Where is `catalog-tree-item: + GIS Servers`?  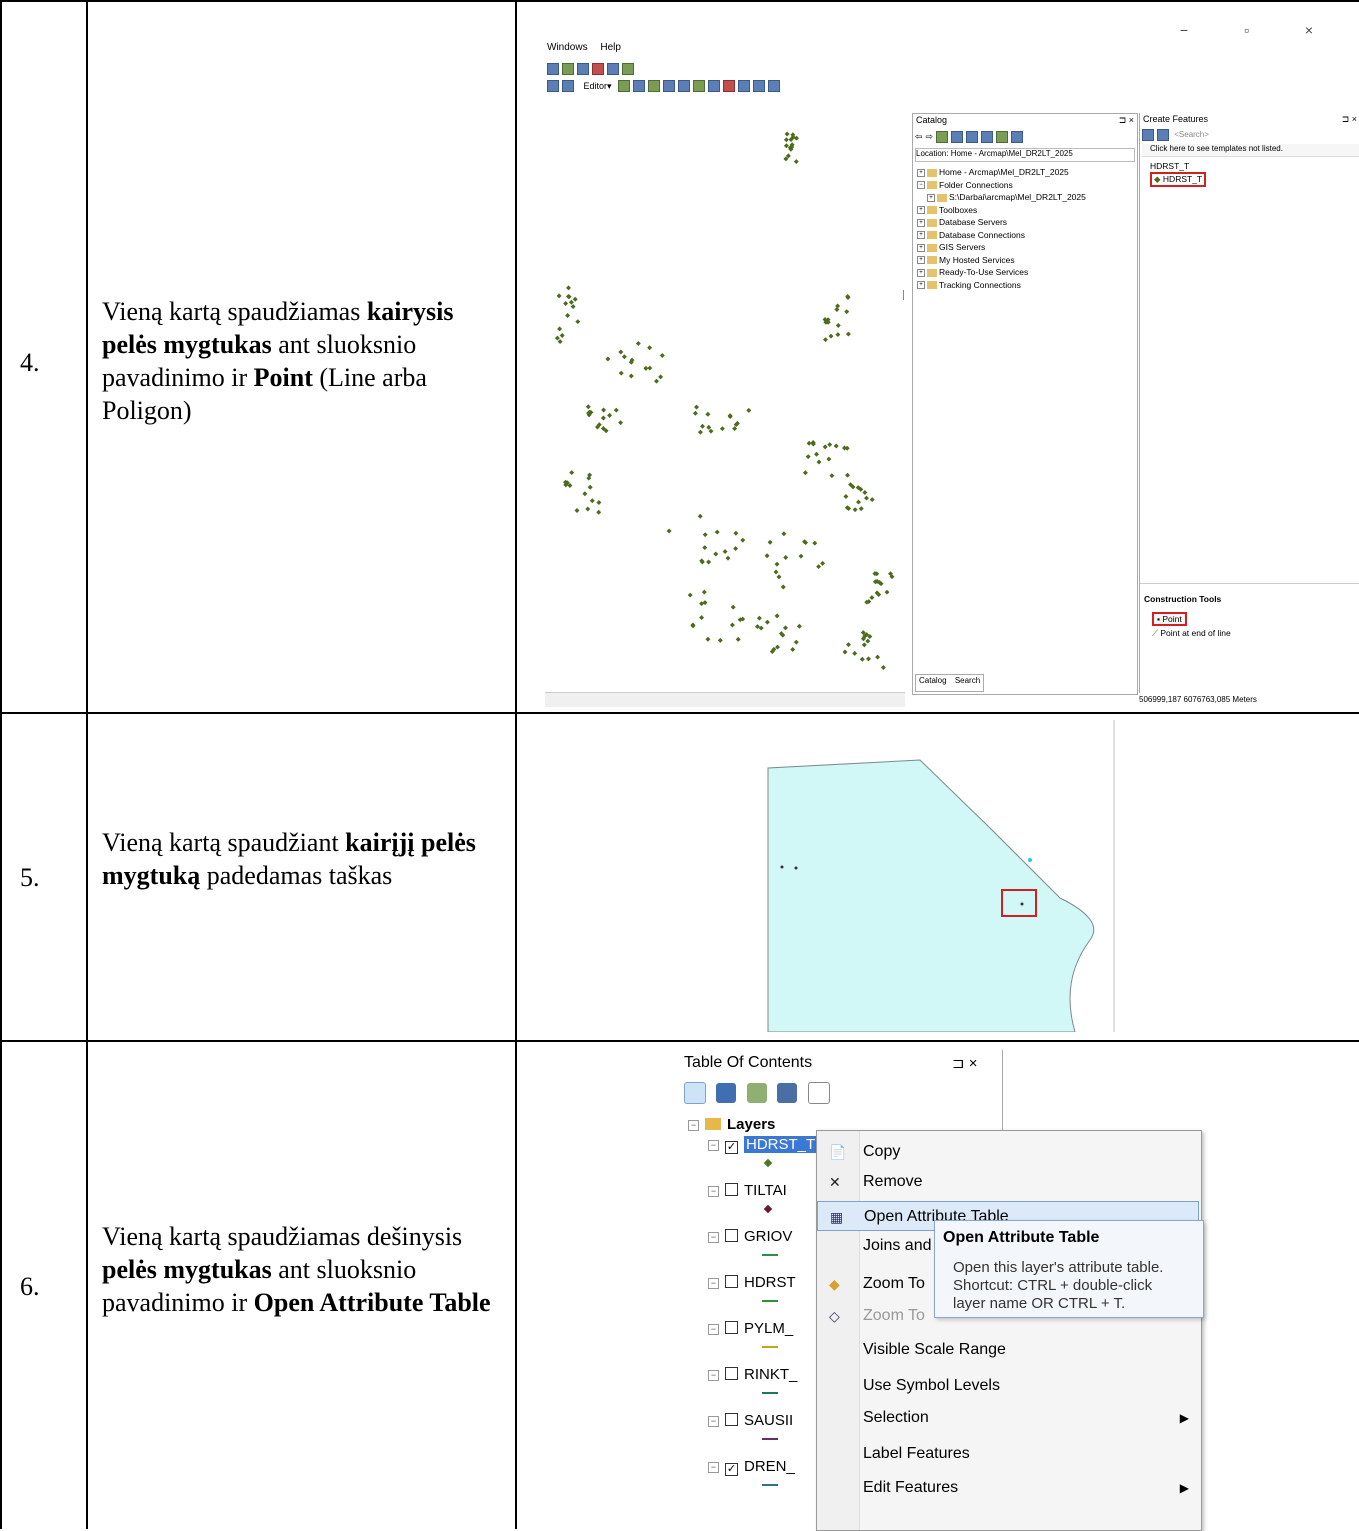
catalog-tree-item: + GIS Servers is located at coordinates (1001, 247).